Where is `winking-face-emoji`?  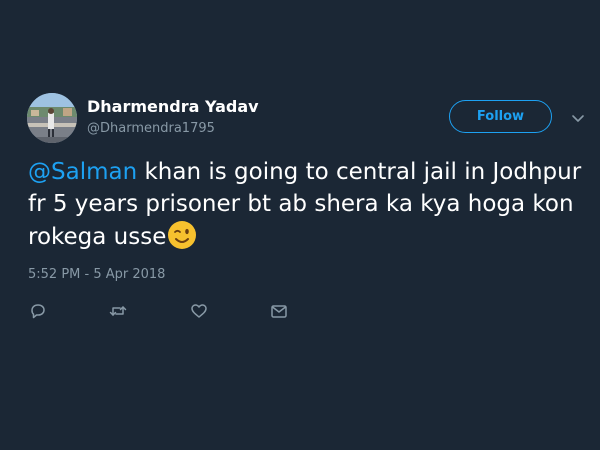
winking-face-emoji is located at coordinates (182, 235).